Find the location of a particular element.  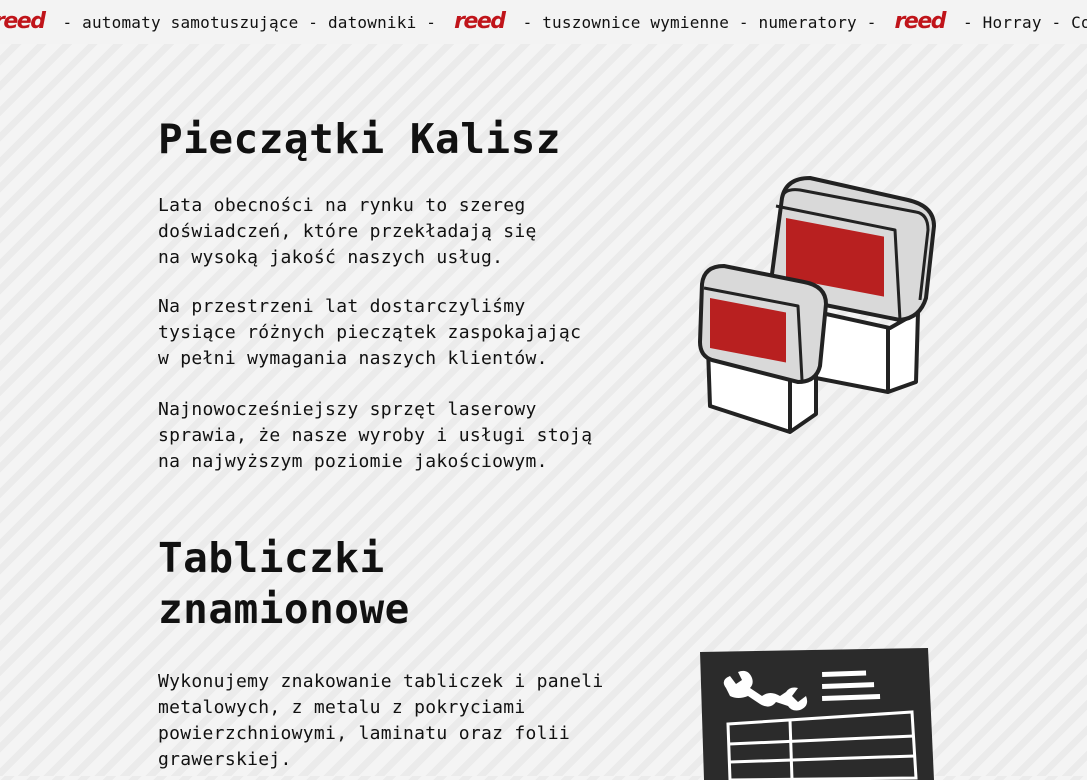

ticker-item: - automaty samotuszujące - datowniki - is located at coordinates (249, 22).